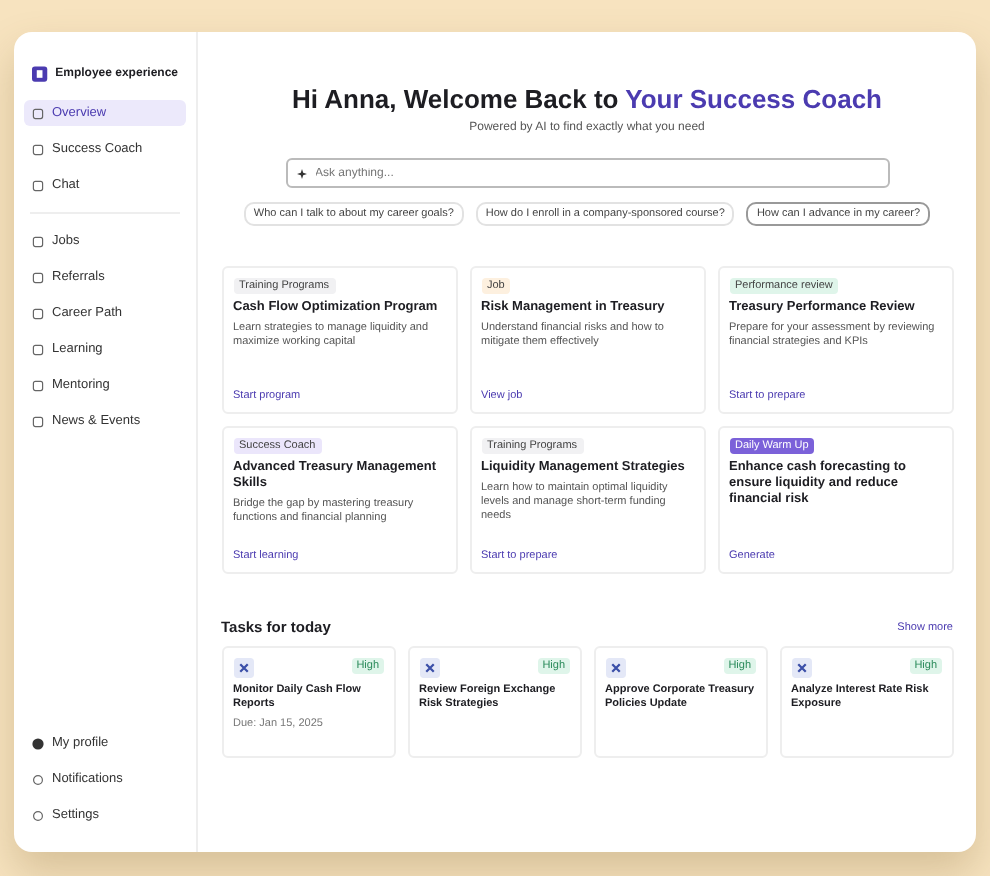  I want to click on welcome-heading: Hi Anna, Welcome Back to Your Success Coach, so click(586, 99).